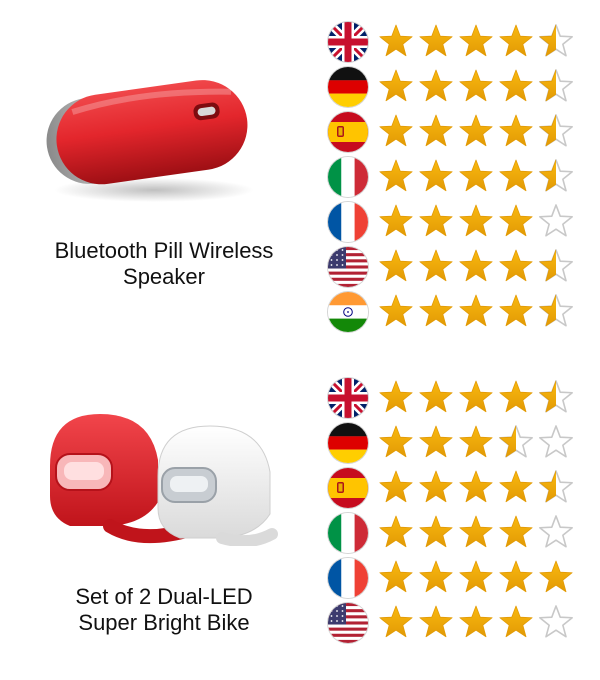  Describe the element at coordinates (165, 478) in the screenshot. I see `bike-lights-image` at that location.